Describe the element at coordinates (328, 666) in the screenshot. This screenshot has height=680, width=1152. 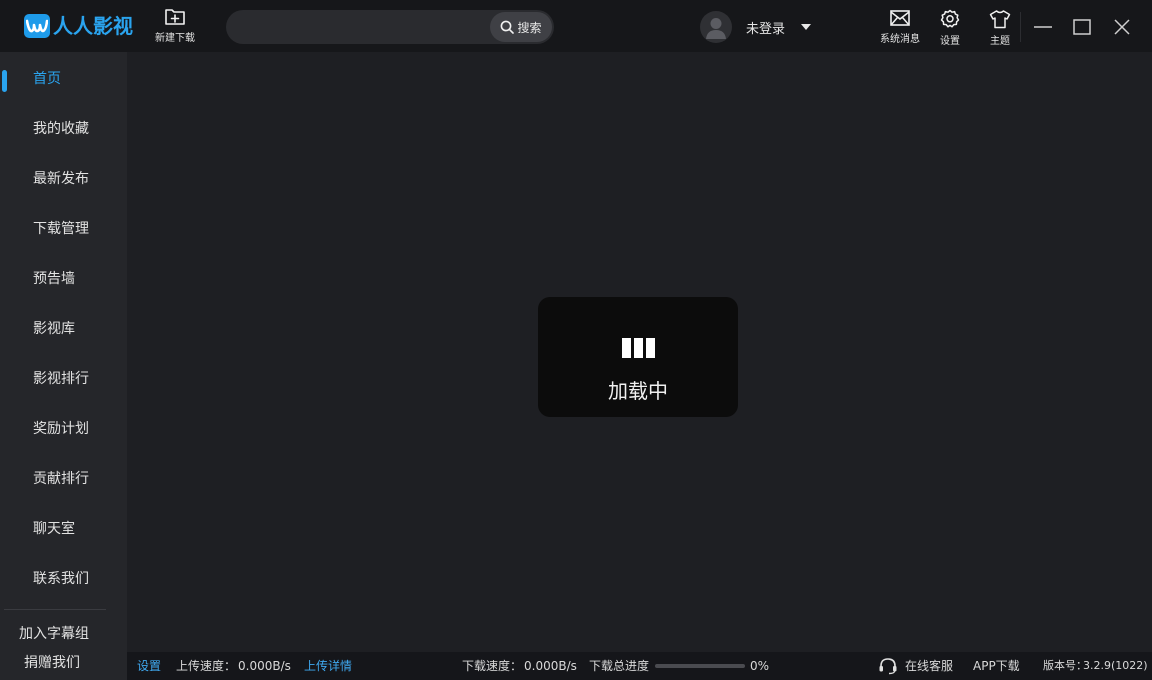
I see `upload-details-link: 上传详情` at that location.